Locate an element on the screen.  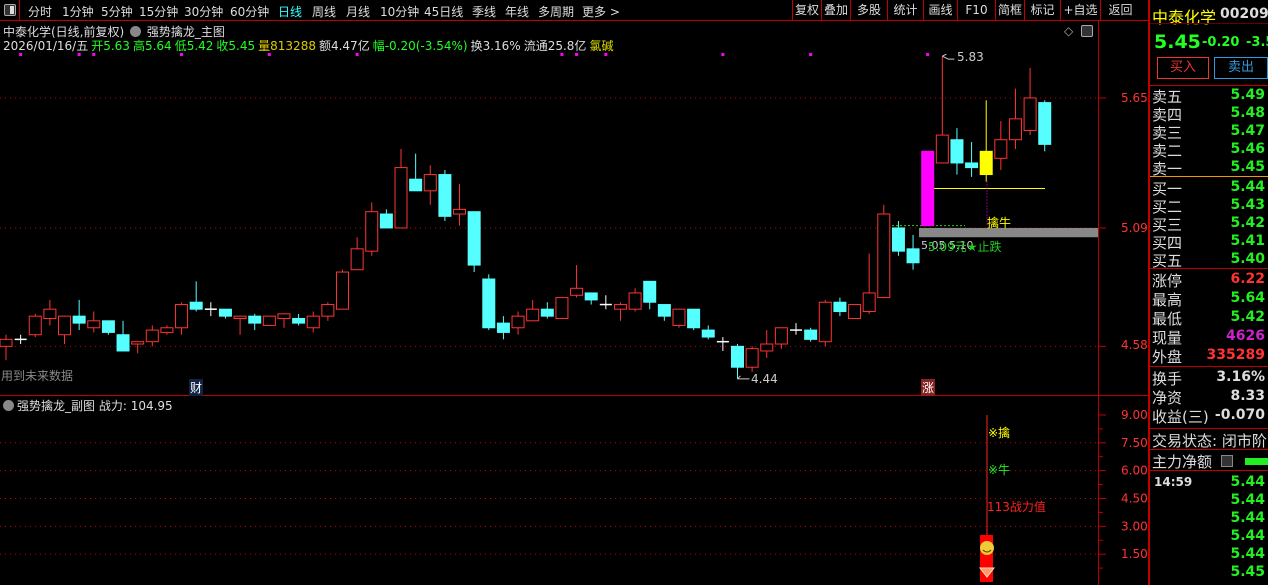
quote-label: 最高 is located at coordinates (1167, 300).